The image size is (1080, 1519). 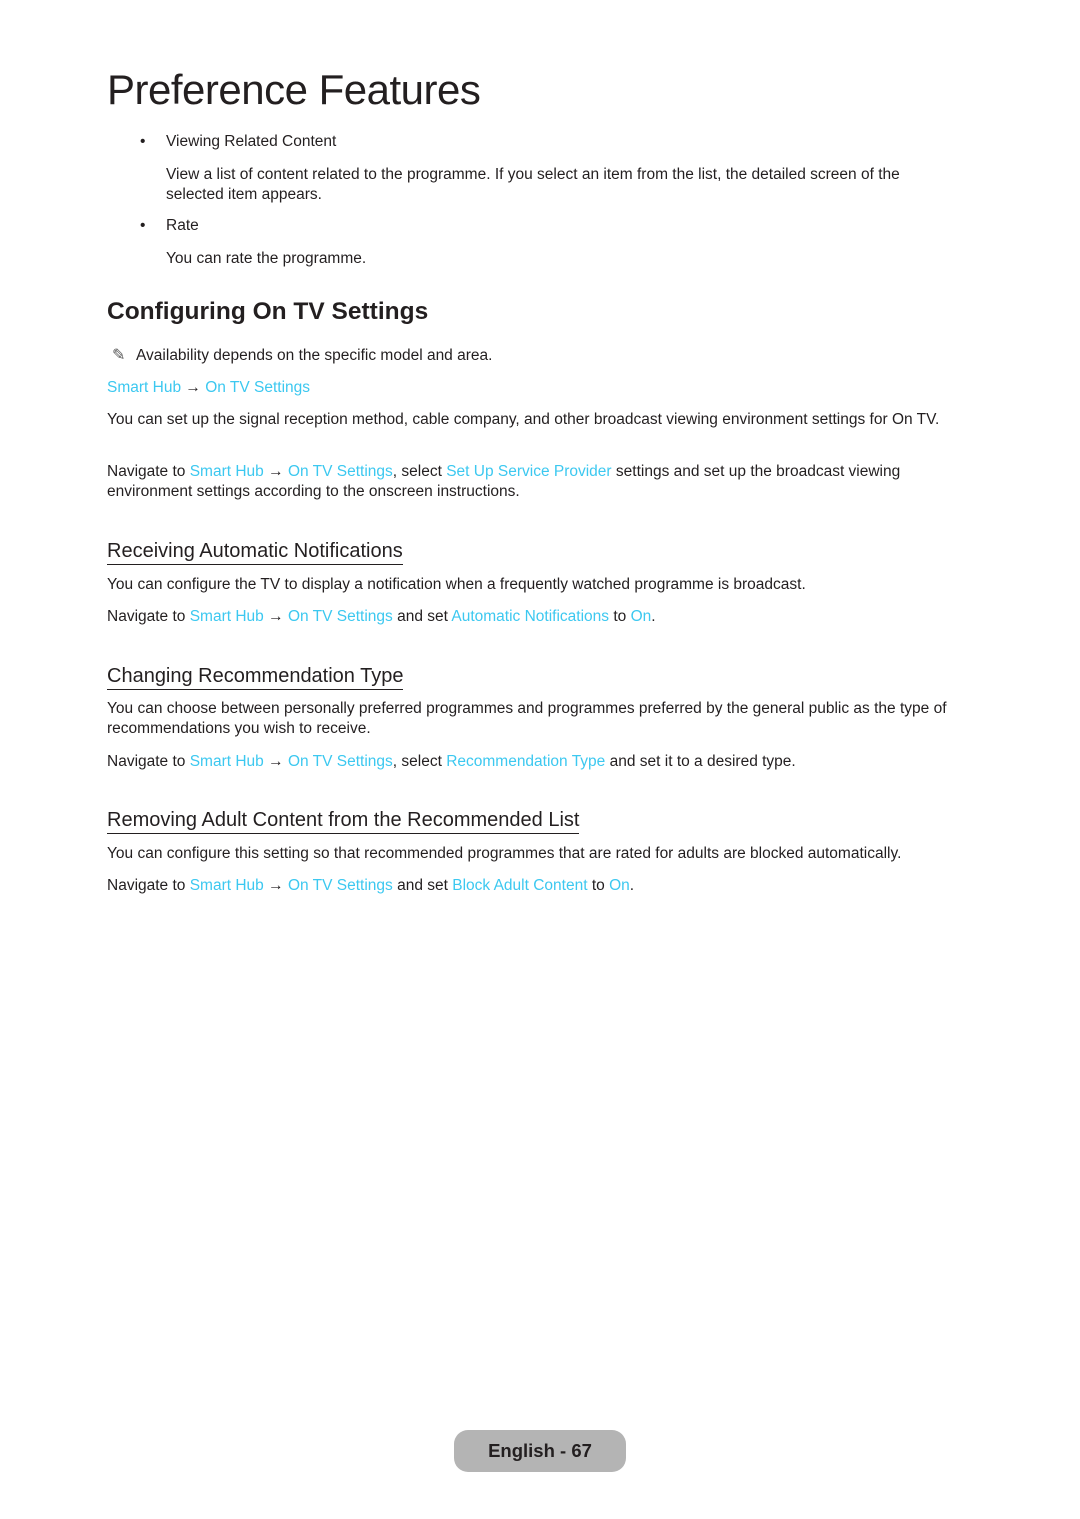 I want to click on link-recommendation-type: Recommendation Type, so click(x=525, y=761).